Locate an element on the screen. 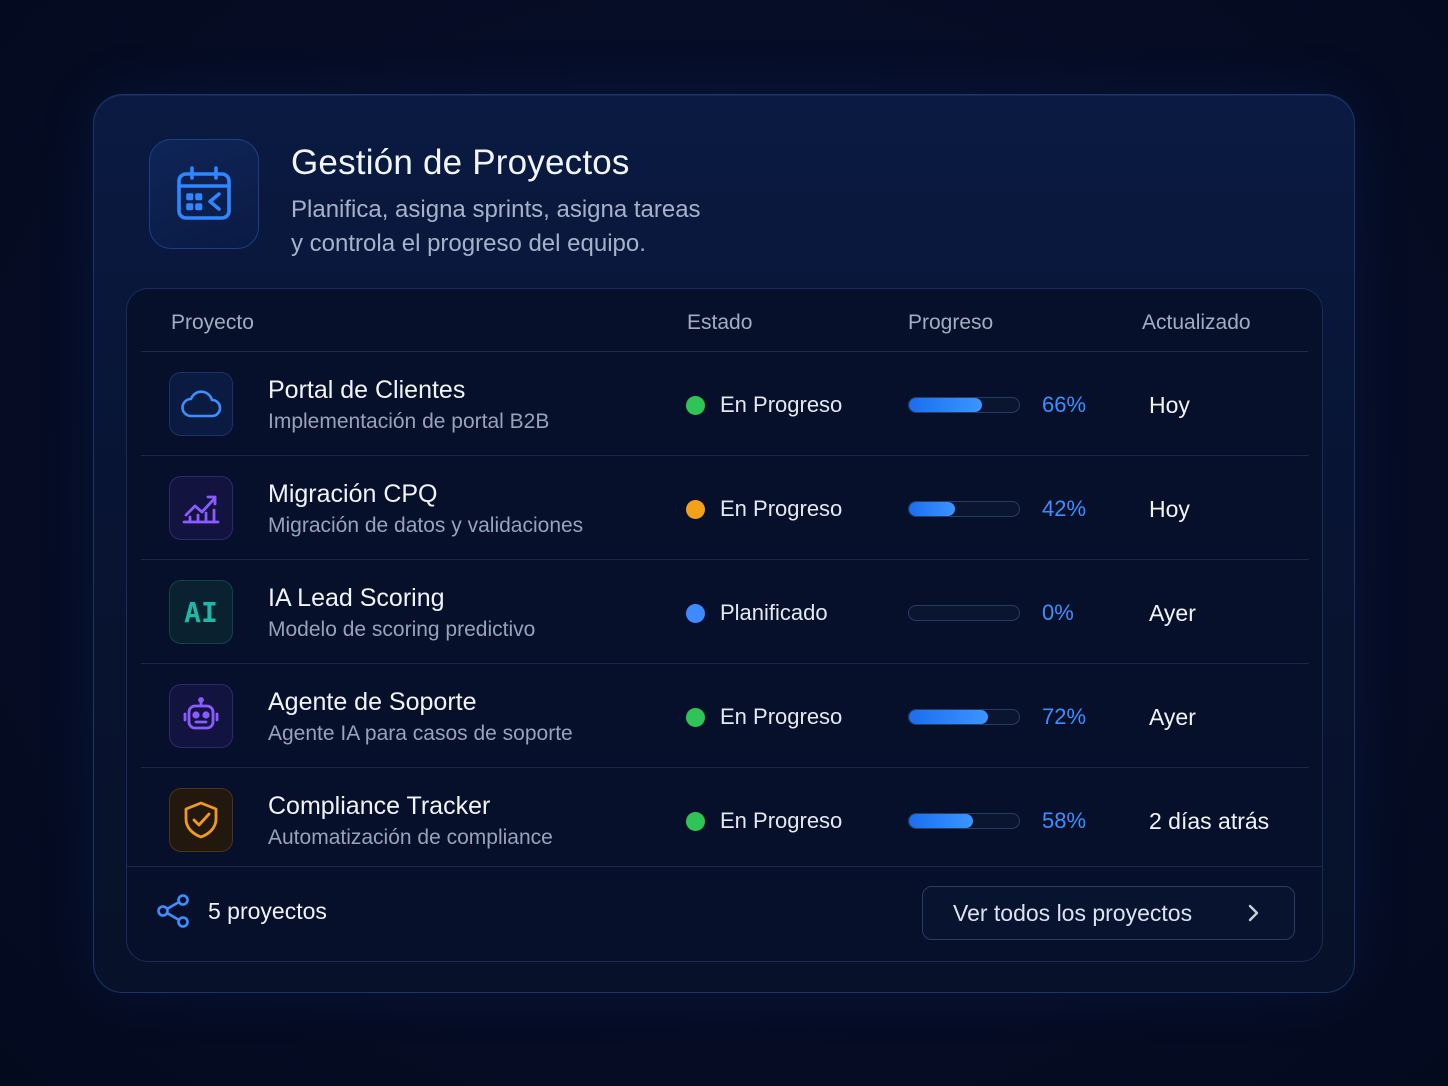 The height and width of the screenshot is (1086, 1448). footer-divider is located at coordinates (724, 866).